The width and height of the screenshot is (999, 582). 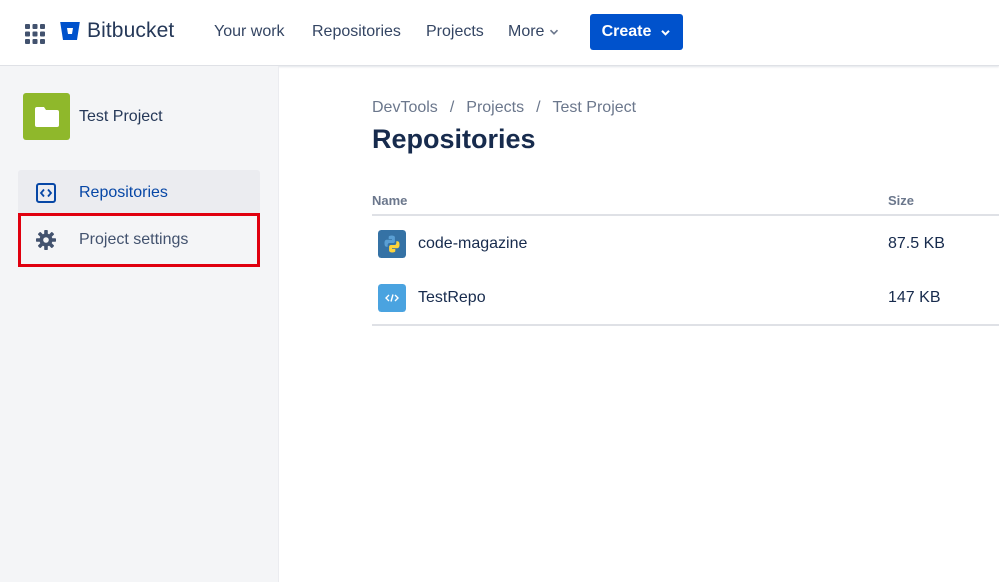 I want to click on table-row: TestRepo 147 KB, so click(x=685, y=298).